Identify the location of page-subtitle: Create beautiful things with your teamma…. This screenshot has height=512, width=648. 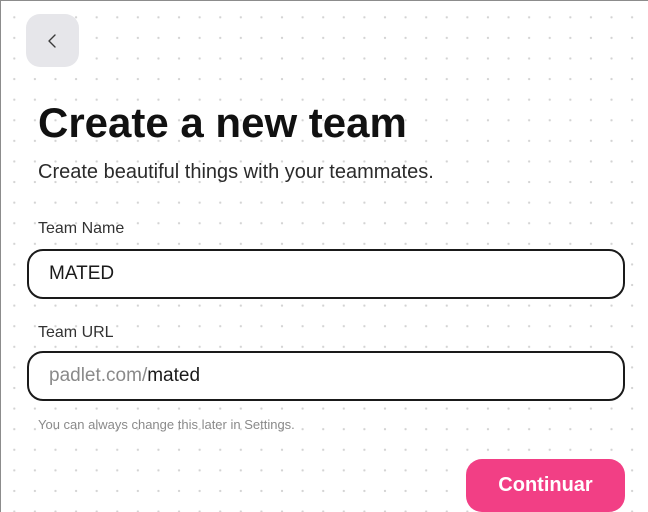
(236, 172).